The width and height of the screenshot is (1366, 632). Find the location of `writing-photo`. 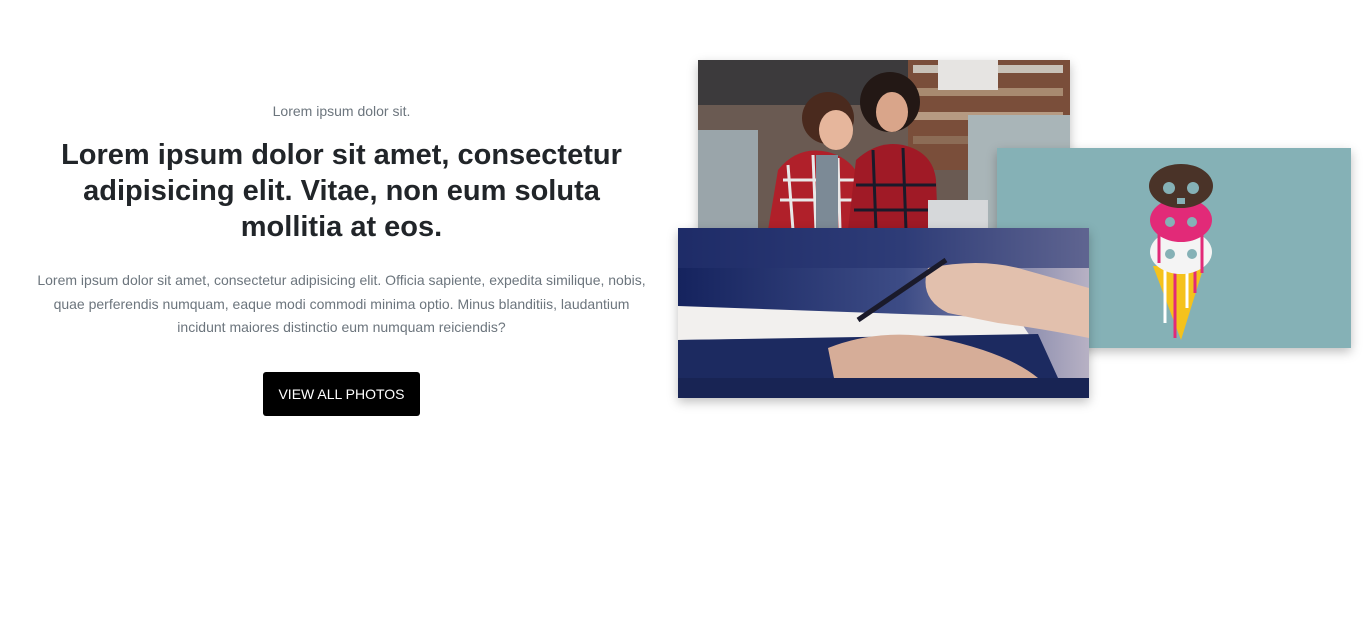

writing-photo is located at coordinates (883, 313).